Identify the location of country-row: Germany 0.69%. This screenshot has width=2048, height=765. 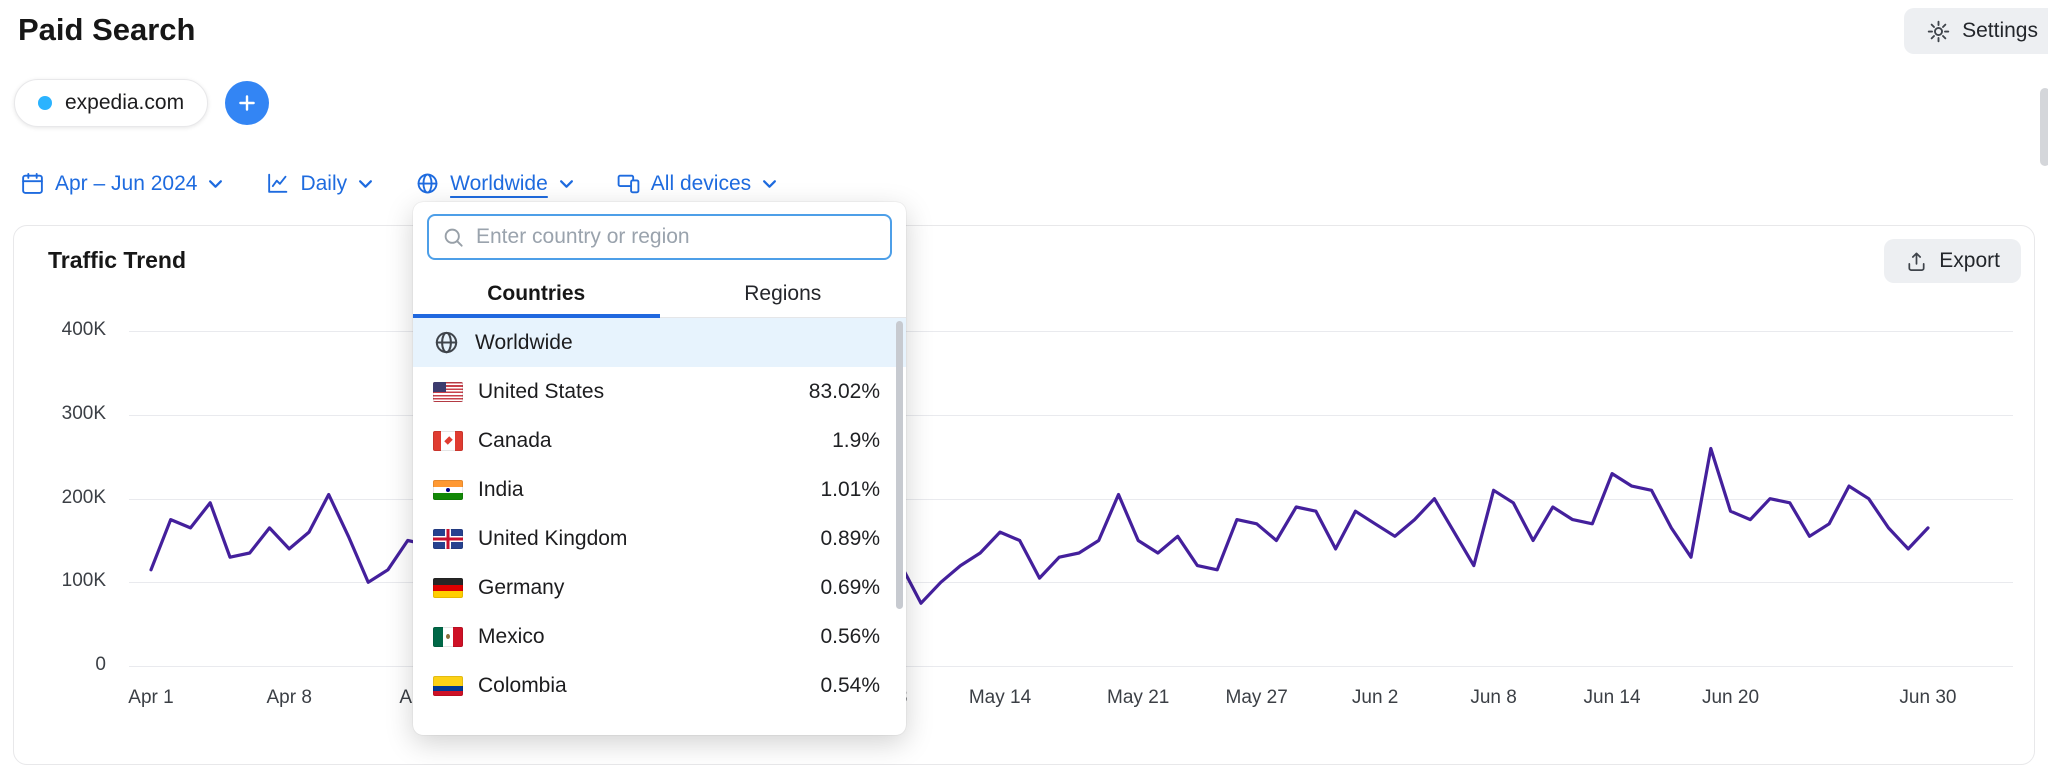
(659, 587).